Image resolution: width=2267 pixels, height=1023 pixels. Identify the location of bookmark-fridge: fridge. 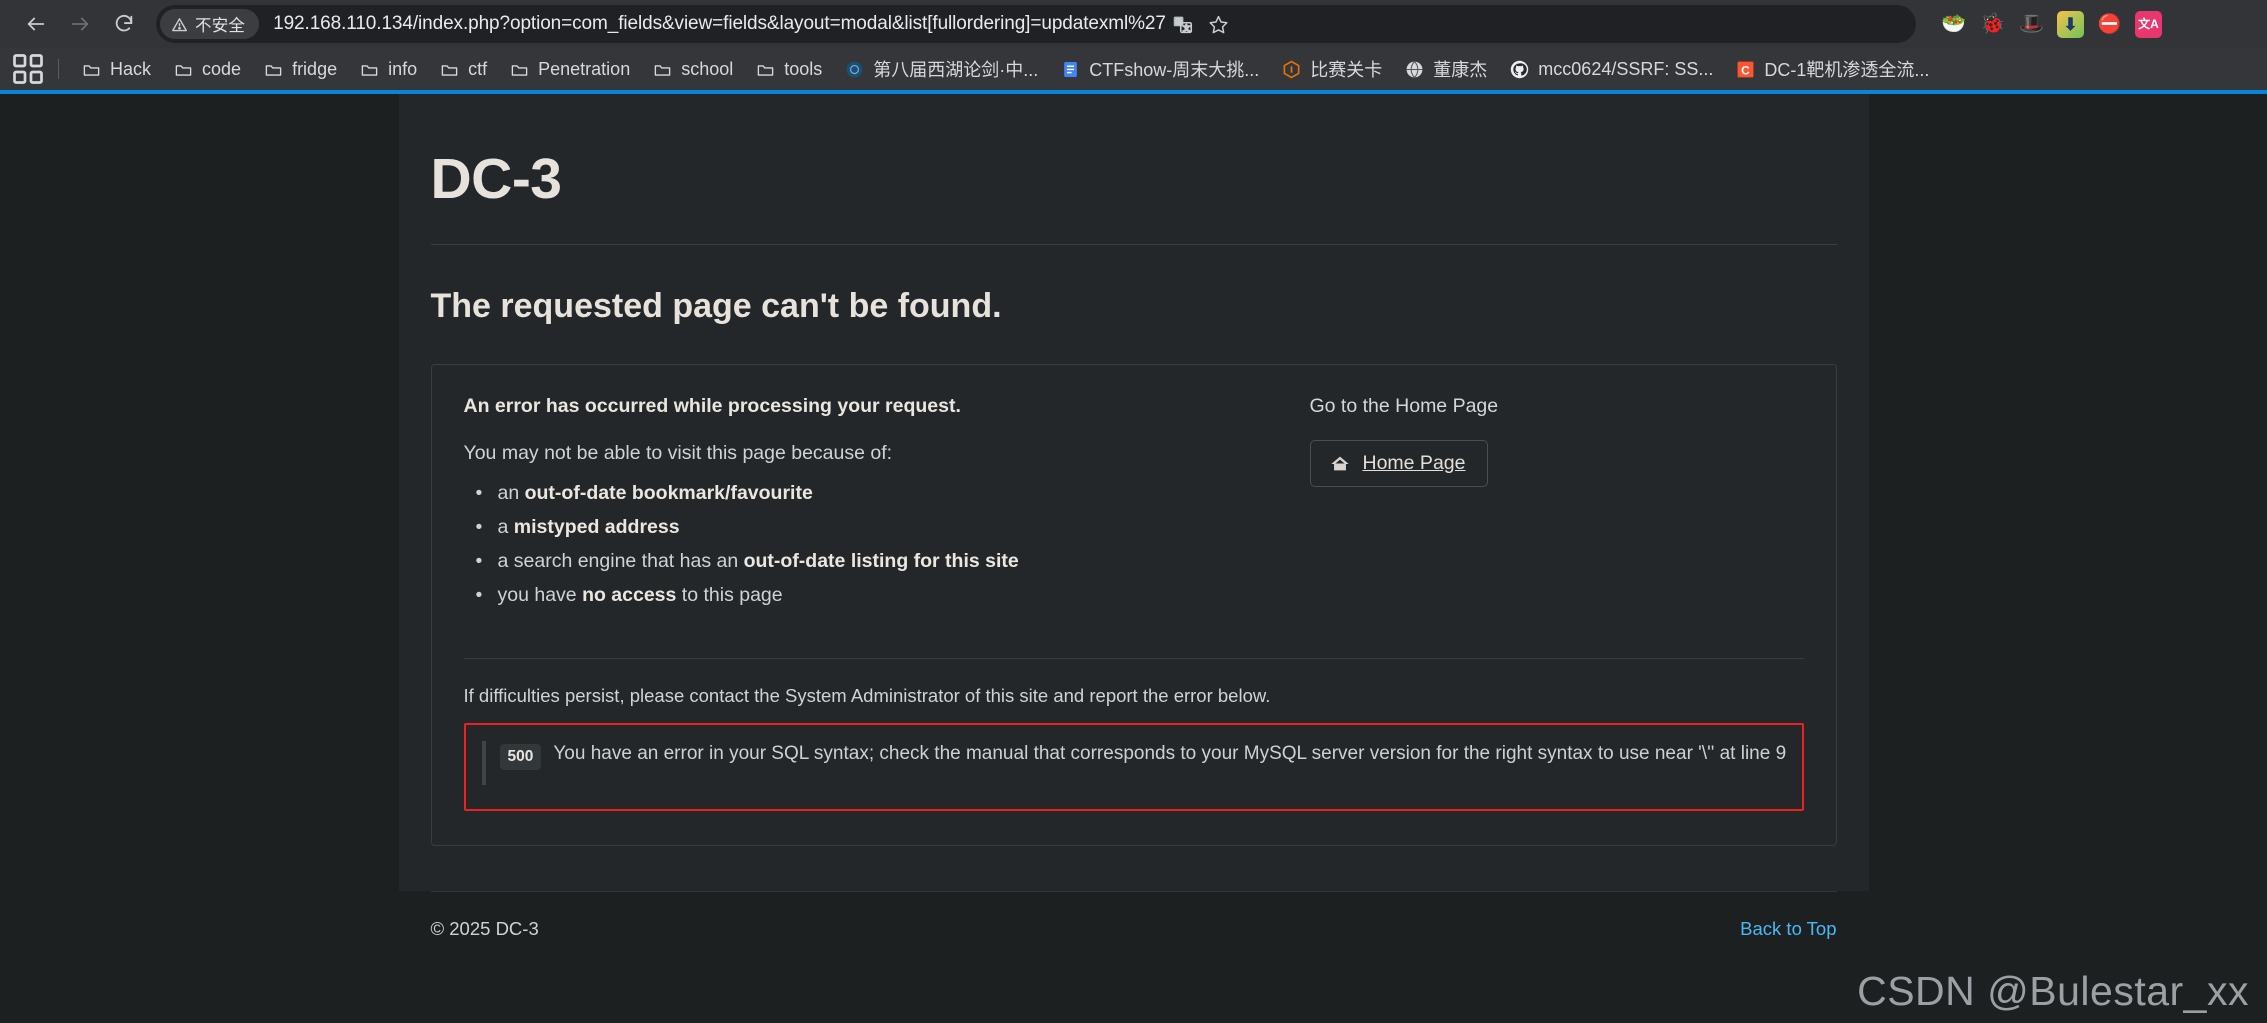
(300, 69).